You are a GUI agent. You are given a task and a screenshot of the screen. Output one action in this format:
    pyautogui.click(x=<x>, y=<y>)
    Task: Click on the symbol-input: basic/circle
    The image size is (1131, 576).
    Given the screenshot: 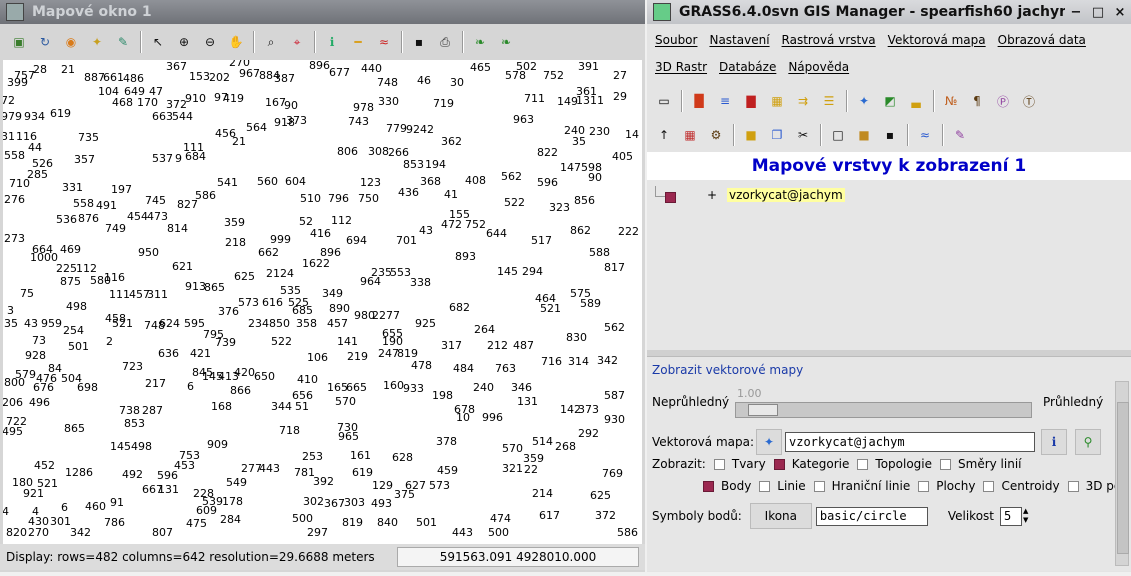 What is the action you would take?
    pyautogui.click(x=871, y=516)
    